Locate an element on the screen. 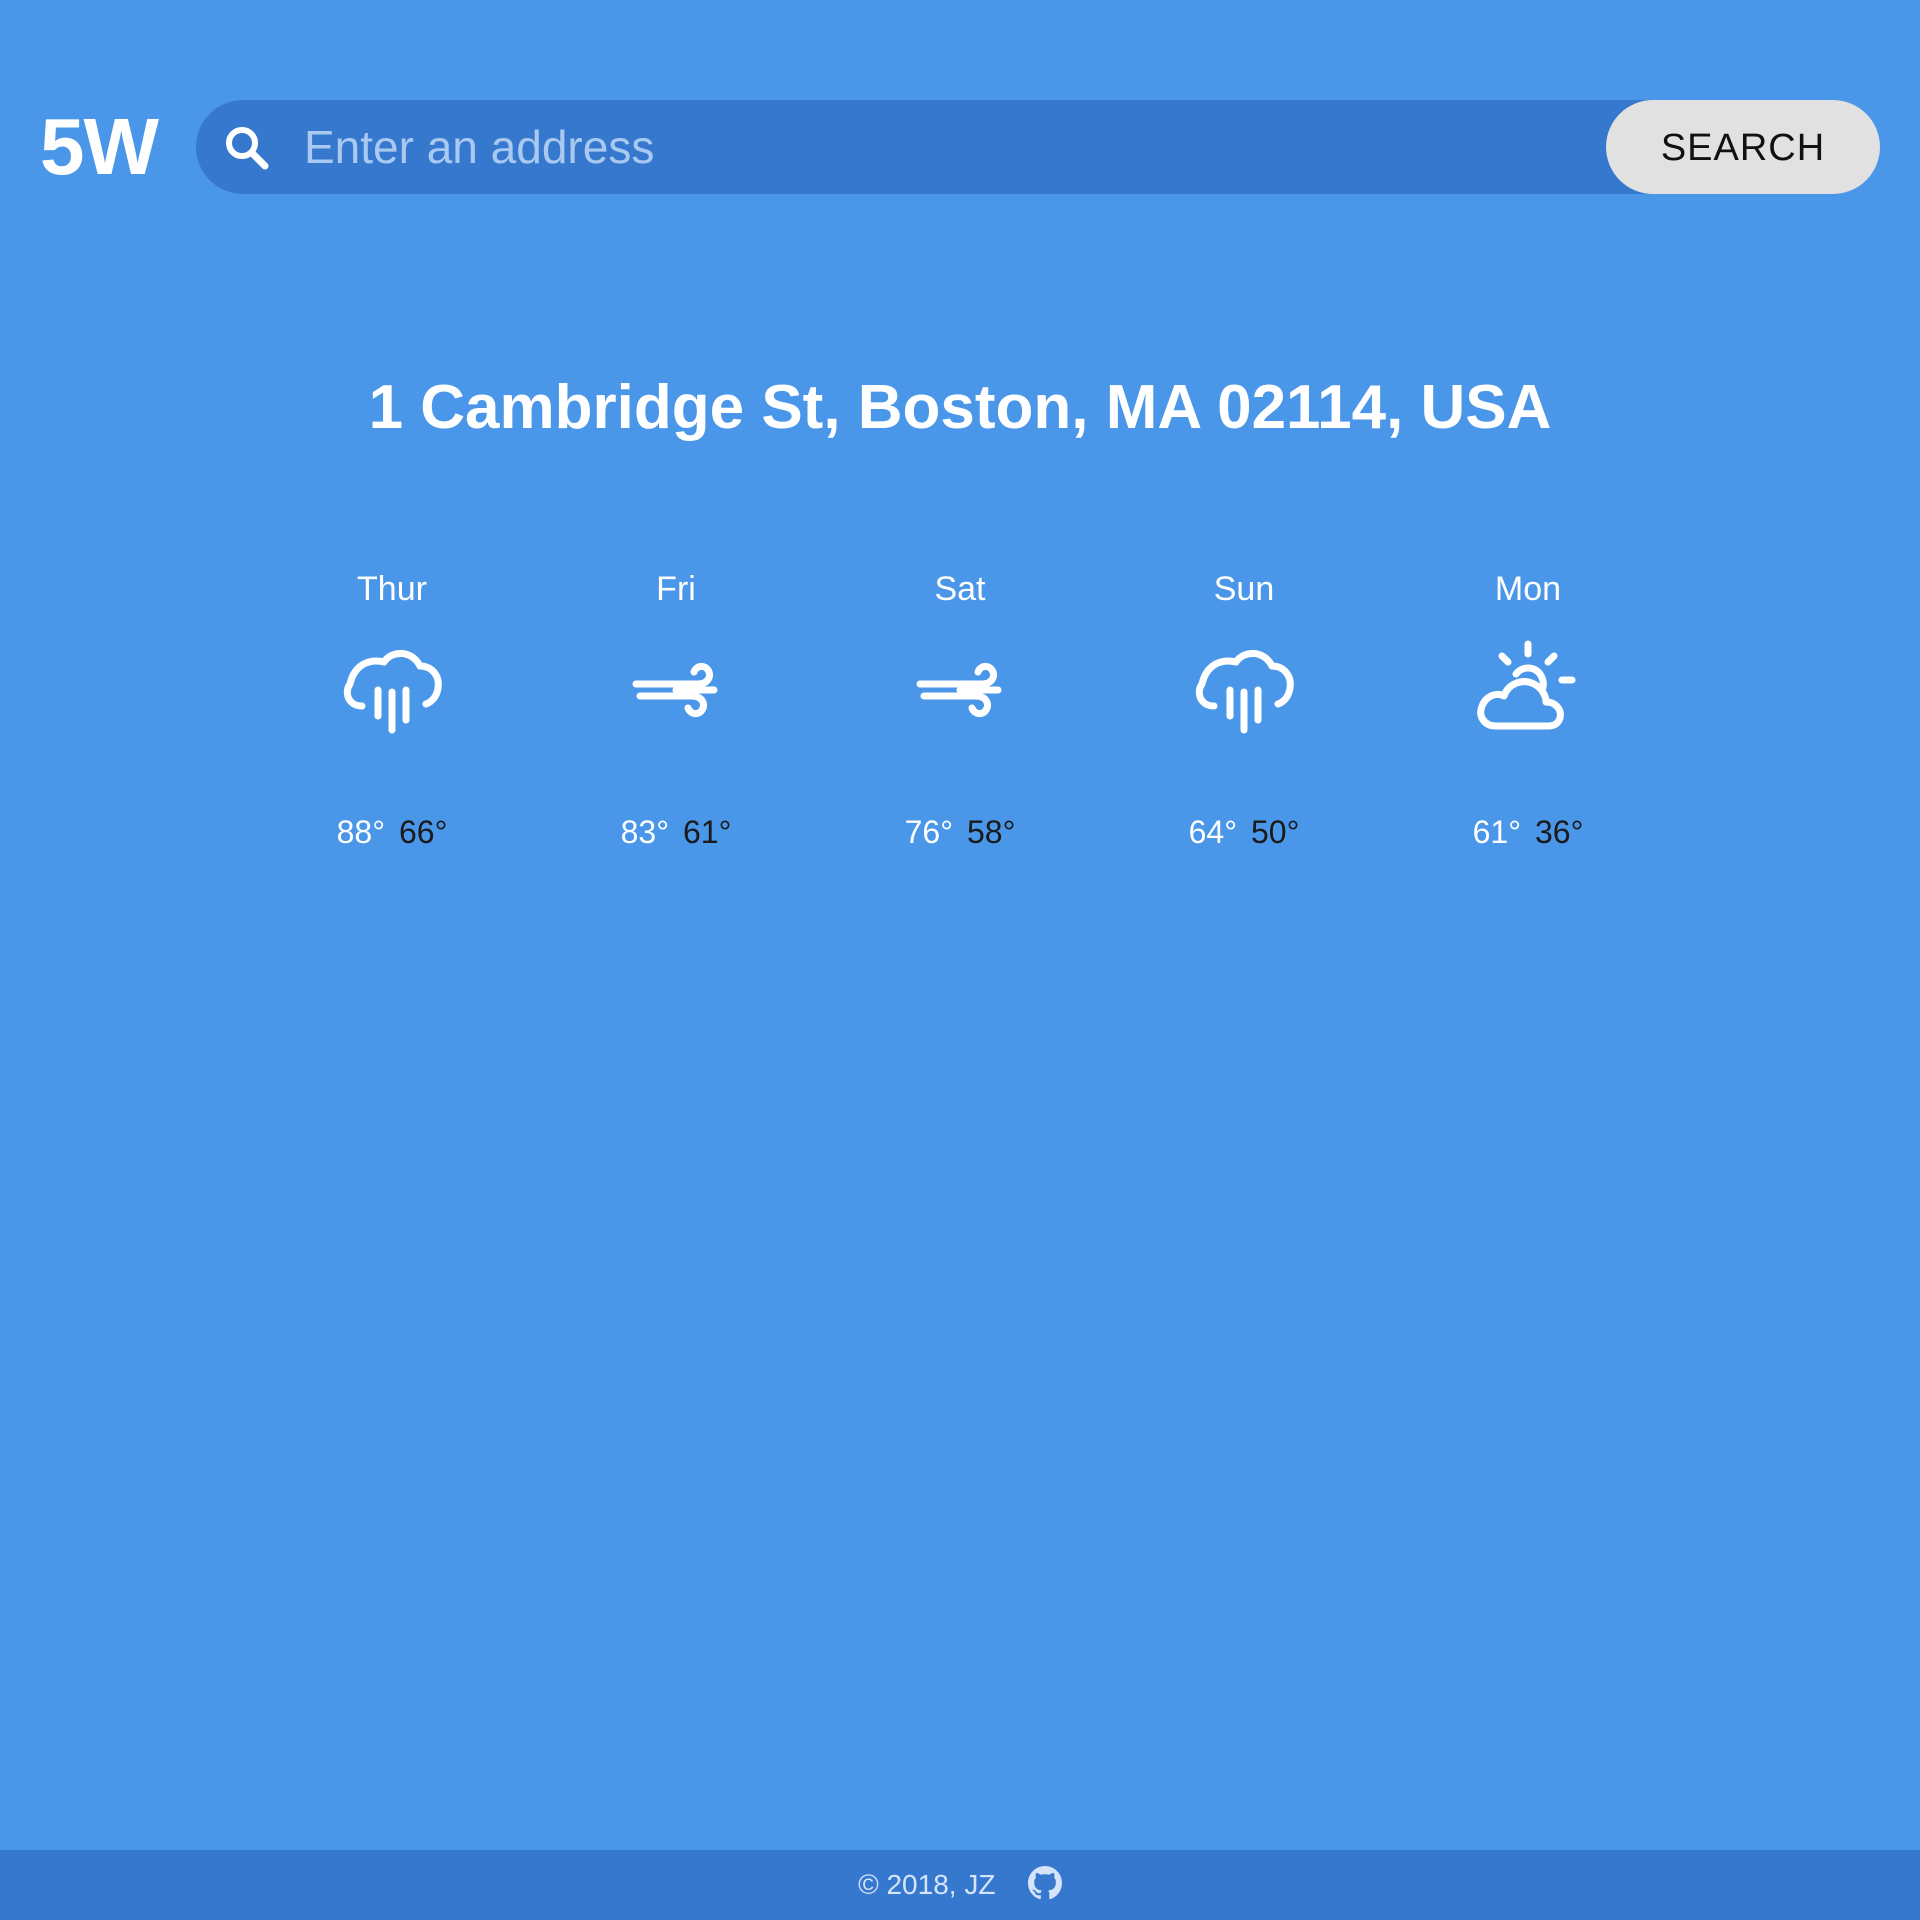  forecast-day: Thur 88° 66° is located at coordinates (392, 710).